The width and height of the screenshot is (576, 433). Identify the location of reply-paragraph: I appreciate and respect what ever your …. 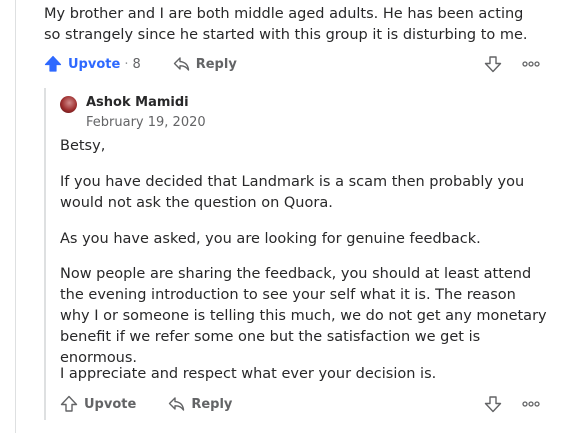
(248, 374).